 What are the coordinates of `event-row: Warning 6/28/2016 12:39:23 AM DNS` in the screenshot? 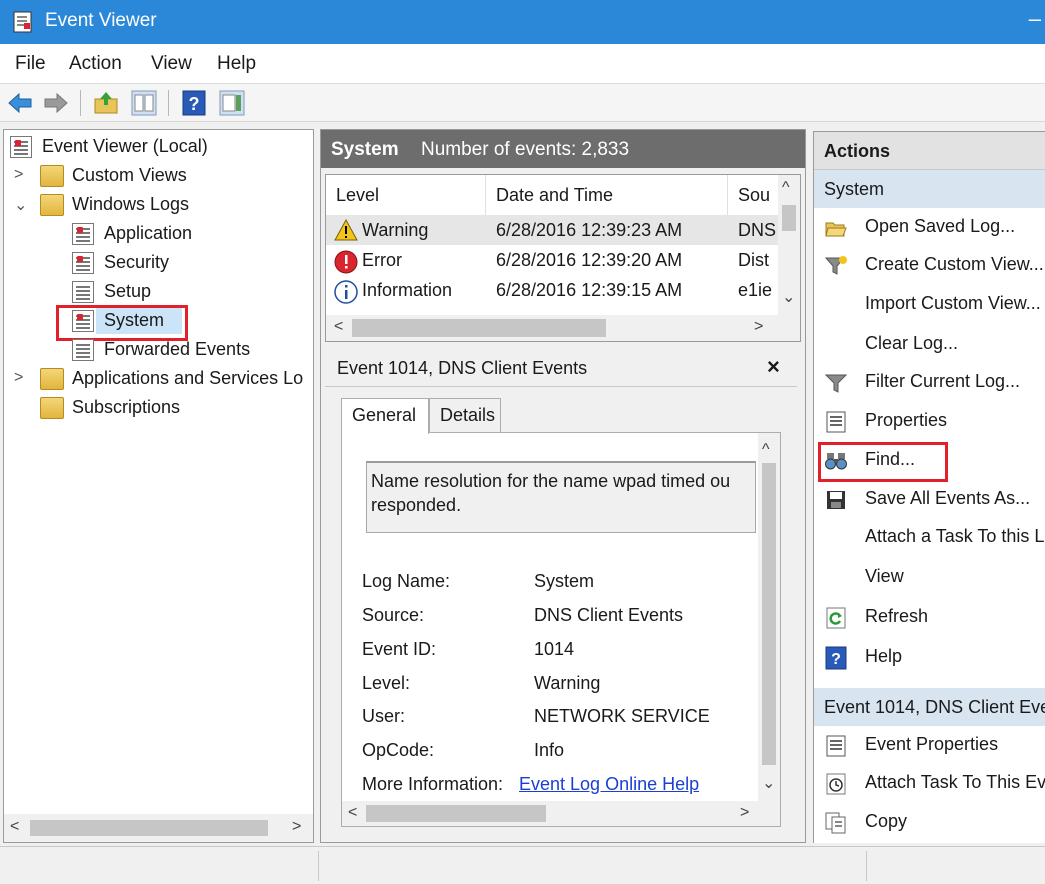 It's located at (552, 230).